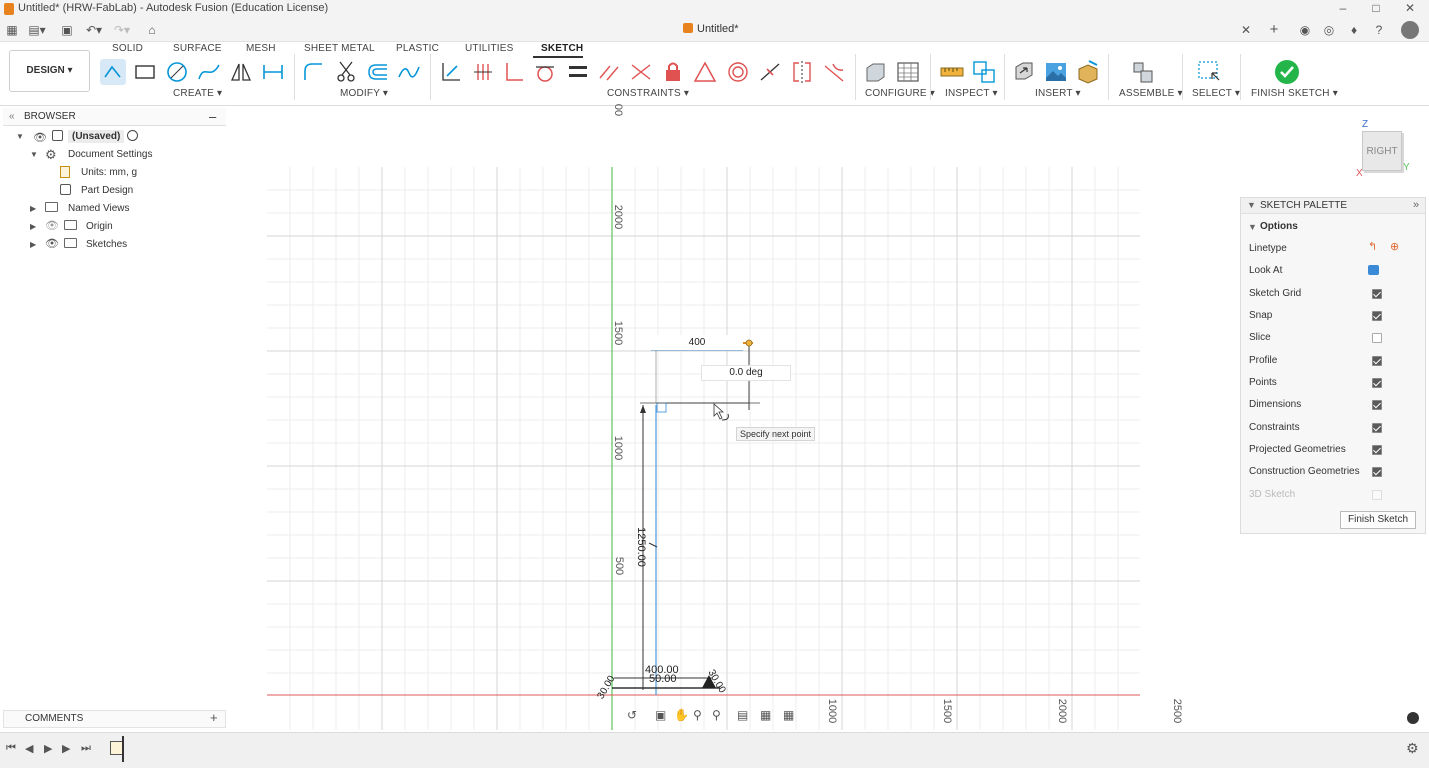 The width and height of the screenshot is (1429, 768). I want to click on orbit-icon: ↺, so click(632, 715).